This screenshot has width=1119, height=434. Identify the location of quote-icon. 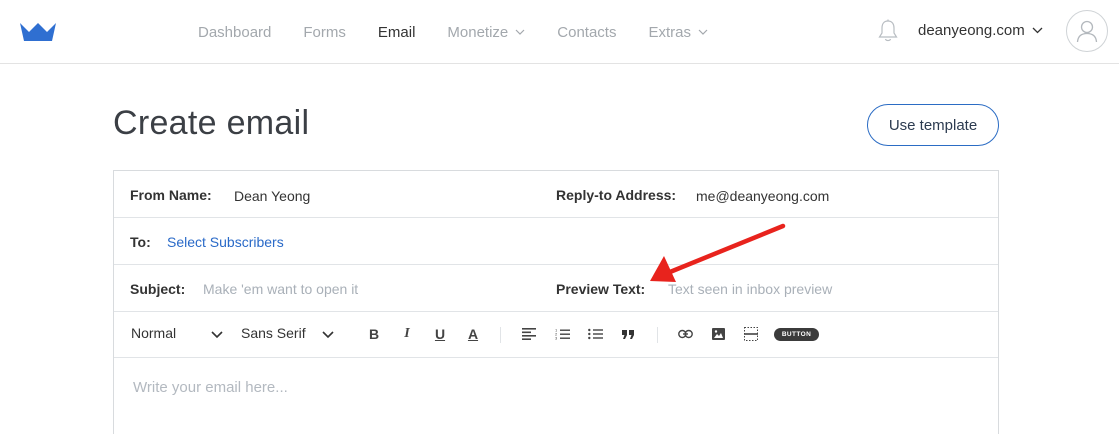
(628, 334).